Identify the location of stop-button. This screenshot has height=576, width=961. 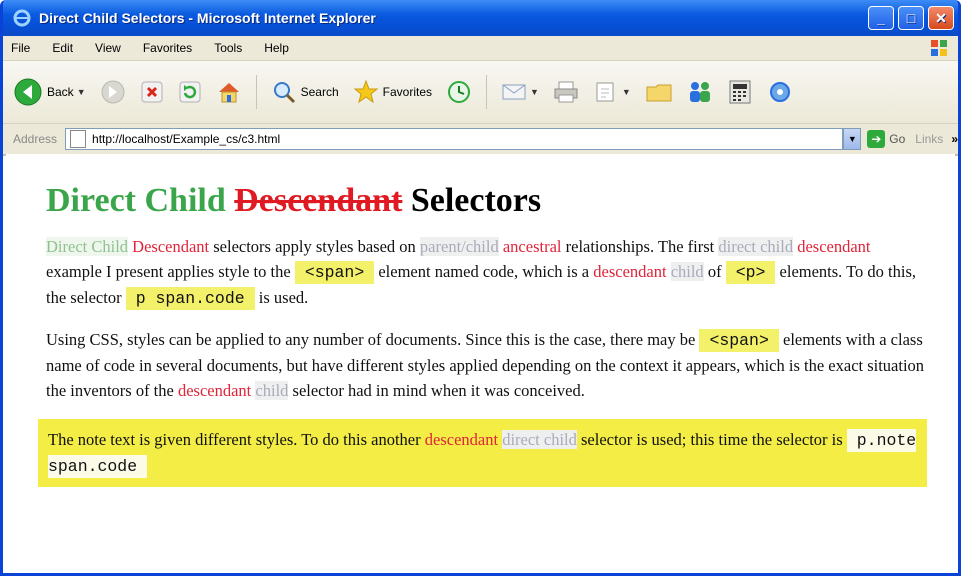
(152, 92).